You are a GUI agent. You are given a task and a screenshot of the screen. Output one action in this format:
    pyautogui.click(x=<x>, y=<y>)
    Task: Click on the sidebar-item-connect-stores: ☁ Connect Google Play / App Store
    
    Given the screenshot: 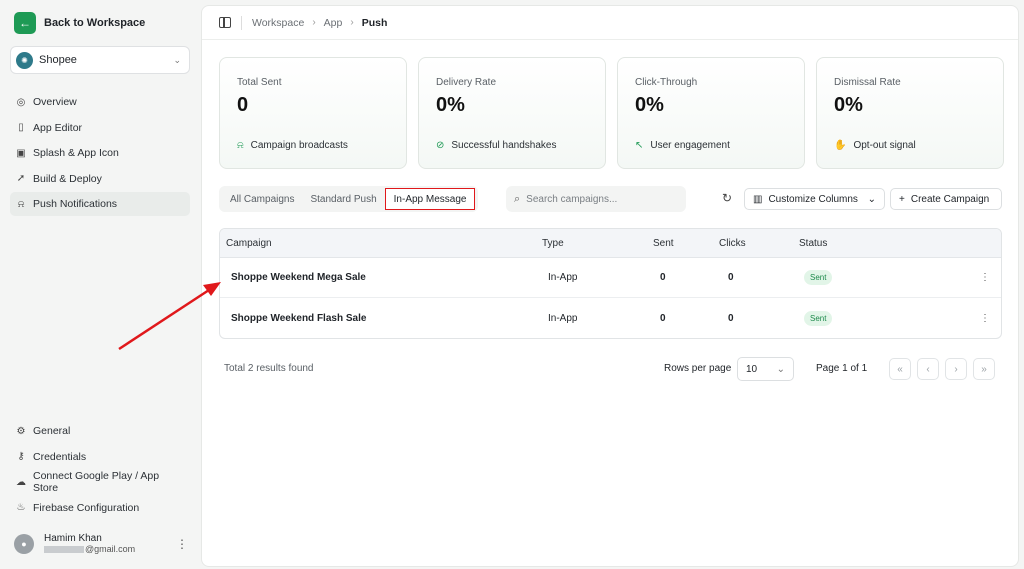 What is the action you would take?
    pyautogui.click(x=100, y=482)
    